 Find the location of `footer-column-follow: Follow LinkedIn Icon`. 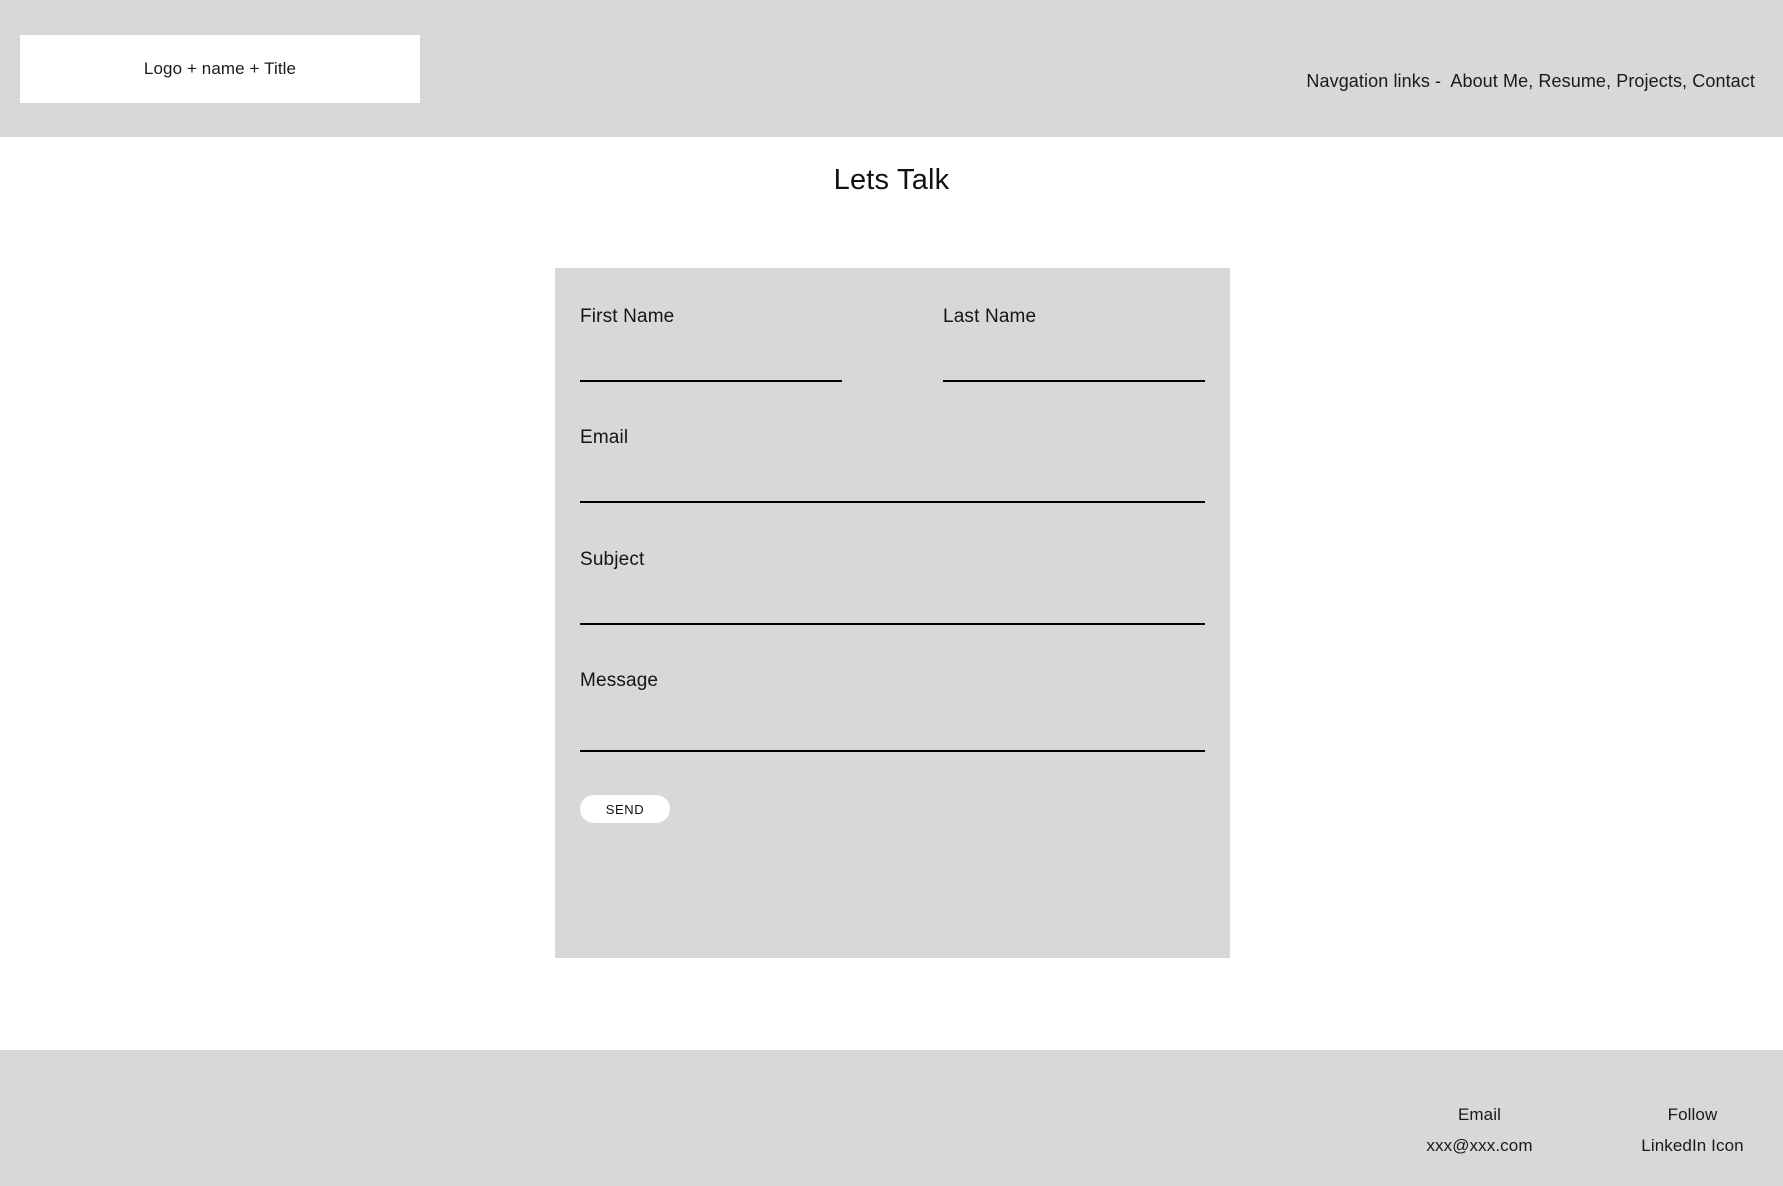

footer-column-follow: Follow LinkedIn Icon is located at coordinates (1692, 1130).